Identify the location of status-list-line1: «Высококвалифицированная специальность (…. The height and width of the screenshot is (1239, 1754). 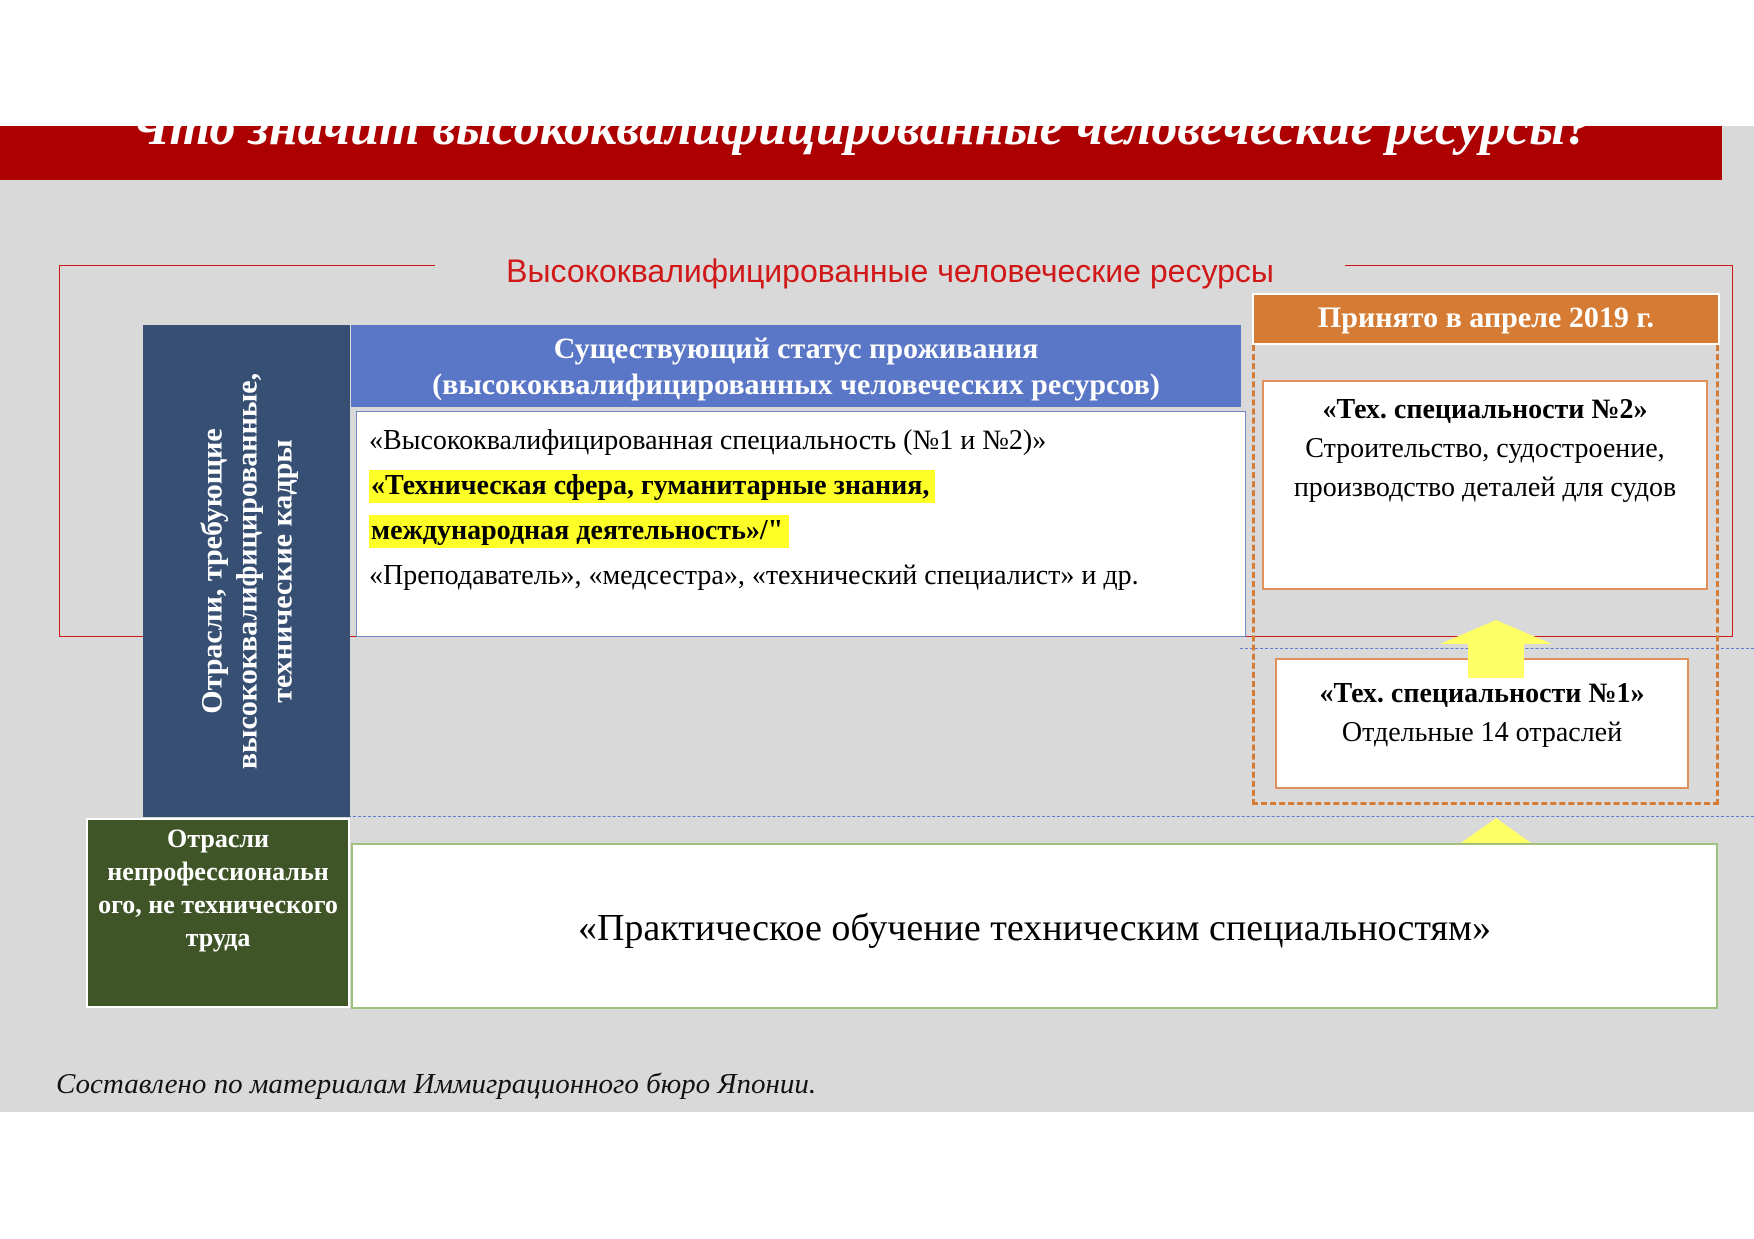
(708, 440).